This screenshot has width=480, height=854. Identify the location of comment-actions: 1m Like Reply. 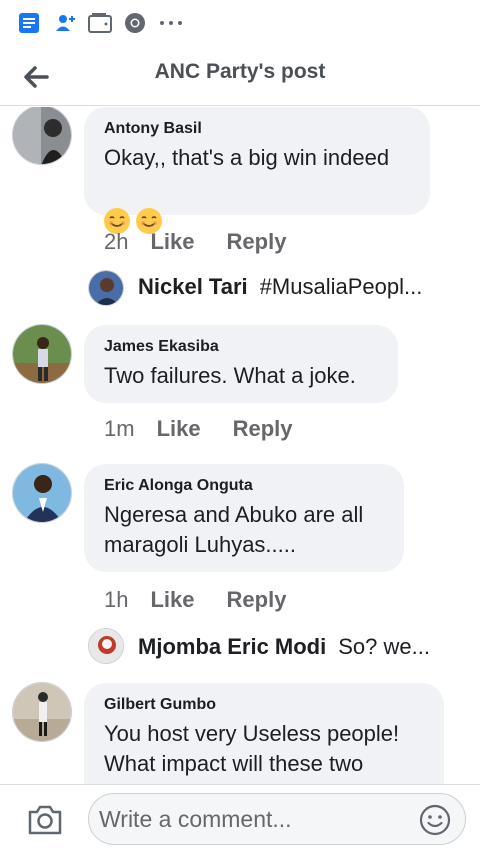
(198, 429).